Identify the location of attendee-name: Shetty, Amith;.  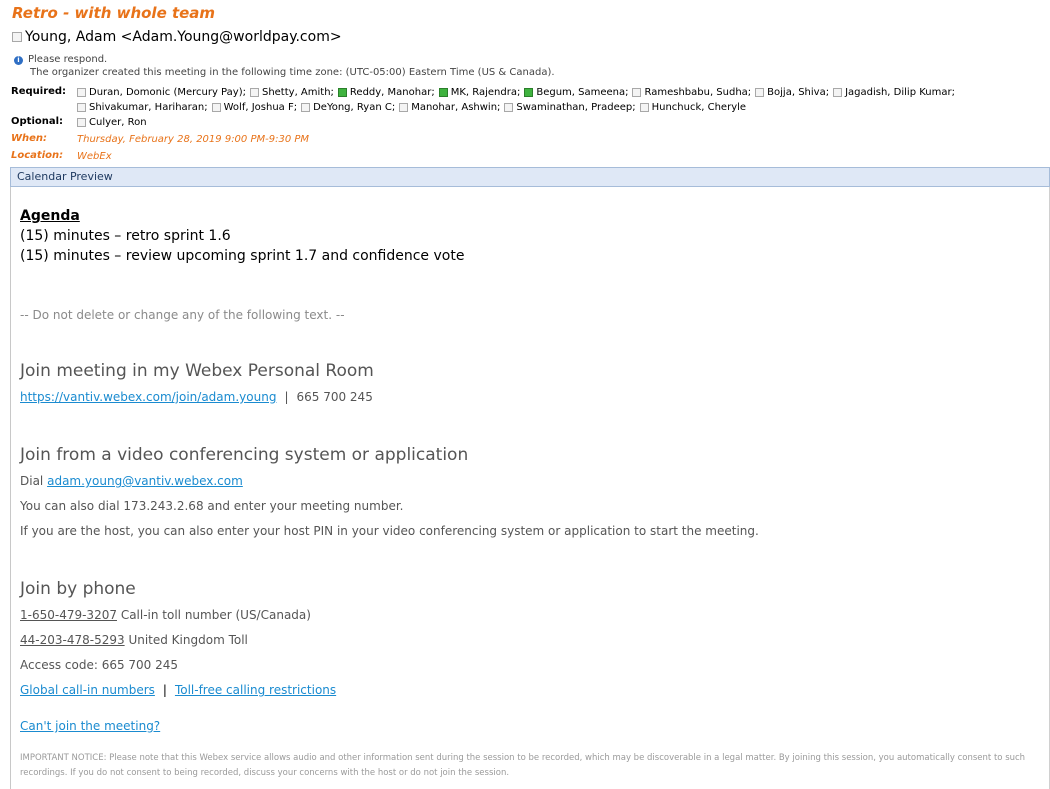
(297, 92).